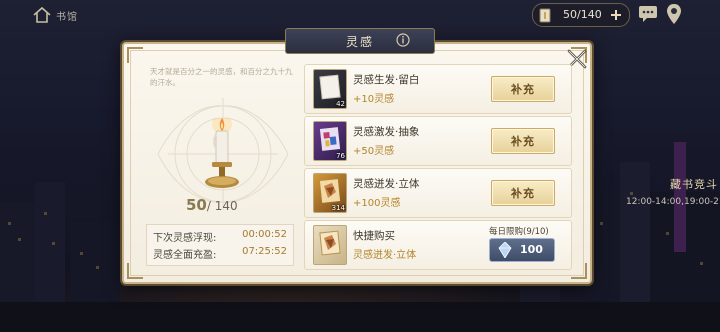  Describe the element at coordinates (374, 99) in the screenshot. I see `item-gain: +10灵感` at that location.